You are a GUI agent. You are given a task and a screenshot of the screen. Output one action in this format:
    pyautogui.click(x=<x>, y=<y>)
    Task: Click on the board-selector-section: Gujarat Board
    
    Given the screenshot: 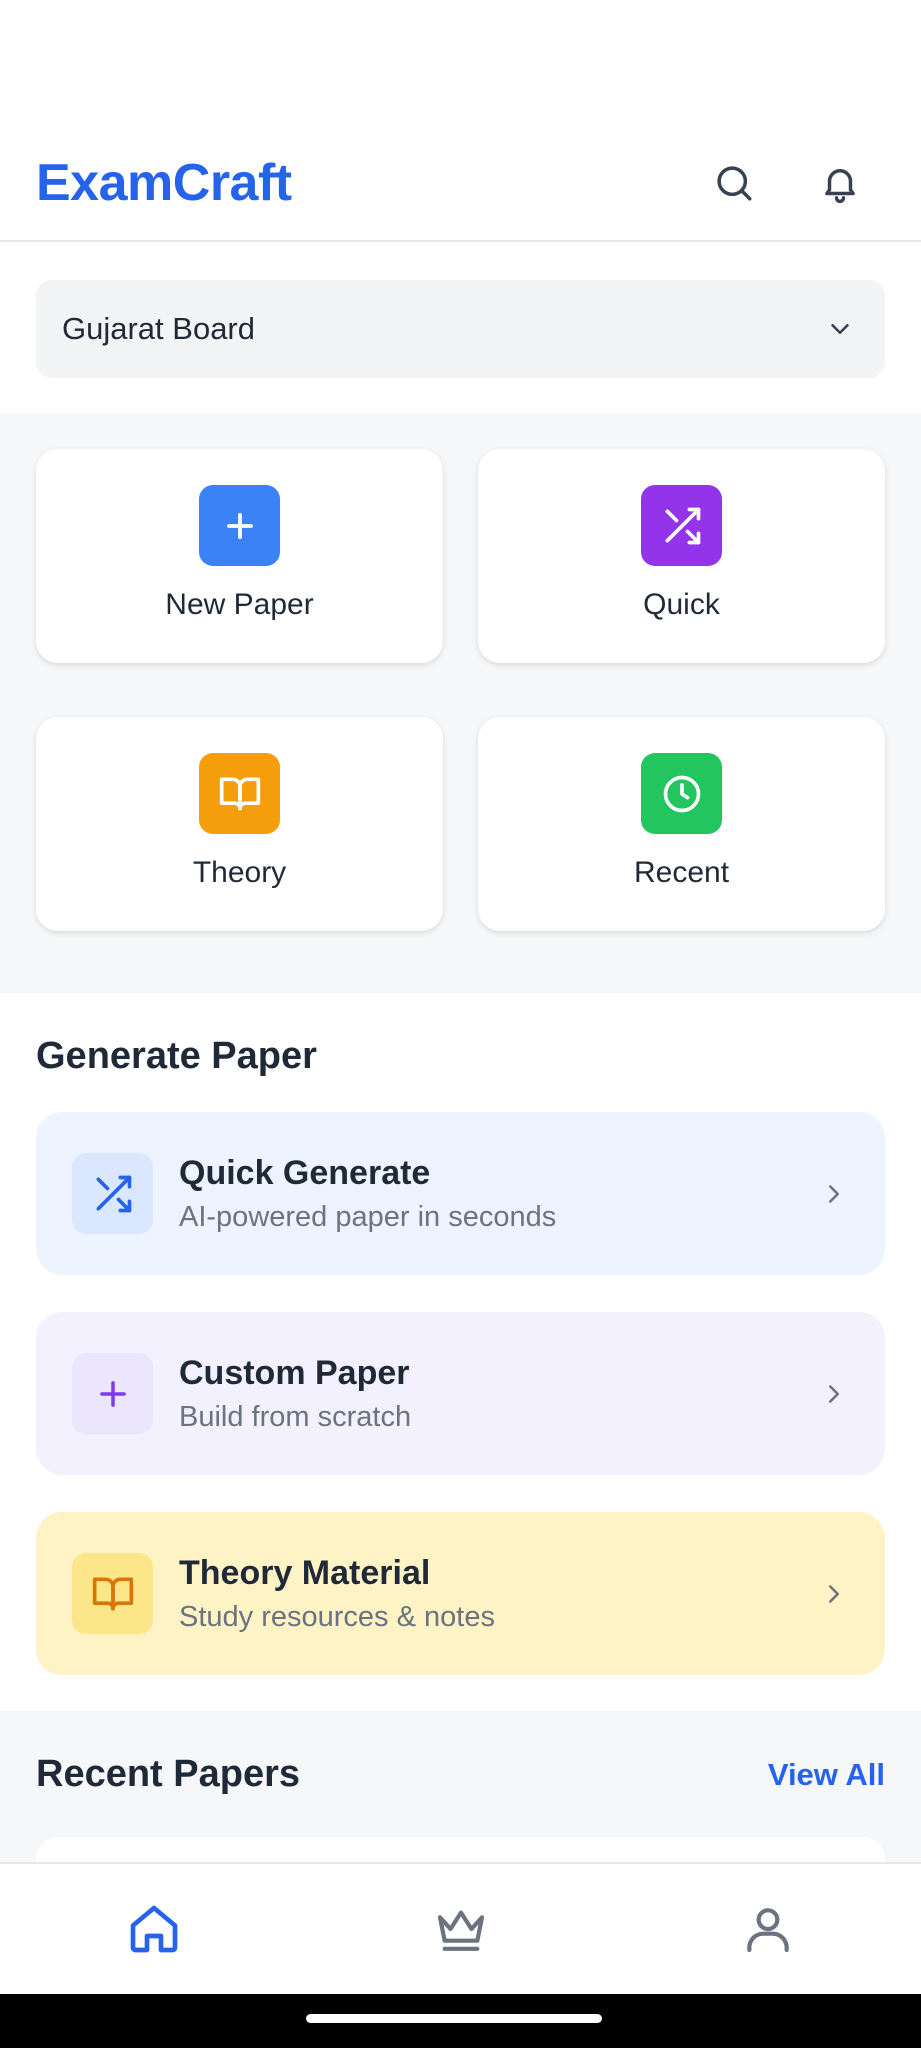 What is the action you would take?
    pyautogui.click(x=460, y=328)
    